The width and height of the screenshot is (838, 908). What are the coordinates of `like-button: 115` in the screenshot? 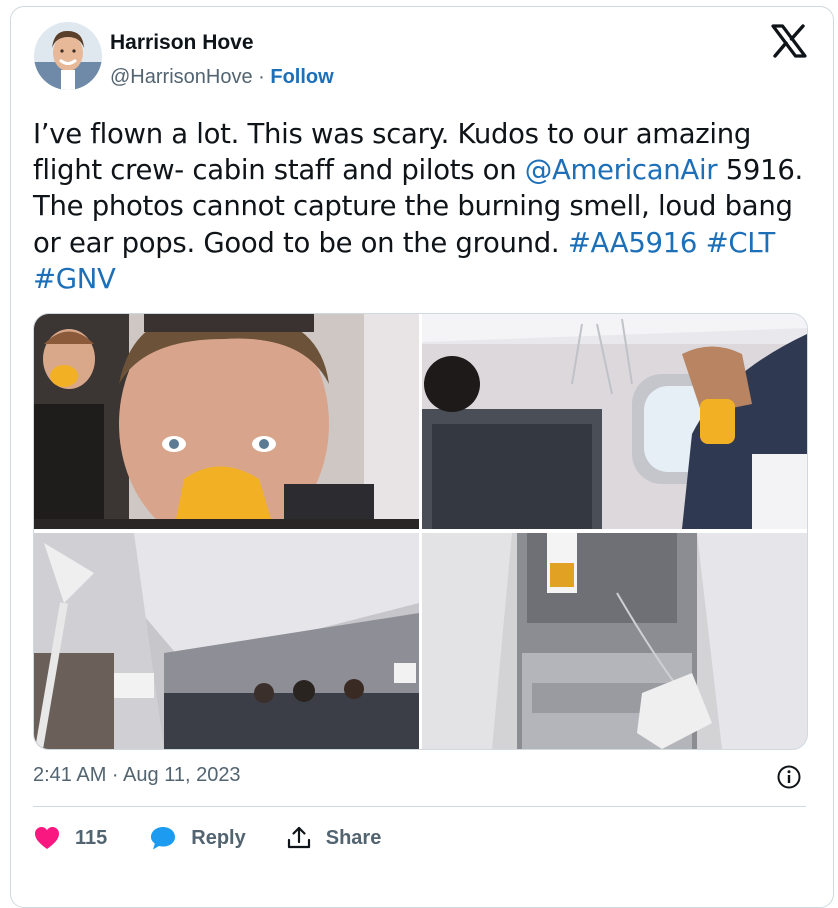 It's located at (70, 838).